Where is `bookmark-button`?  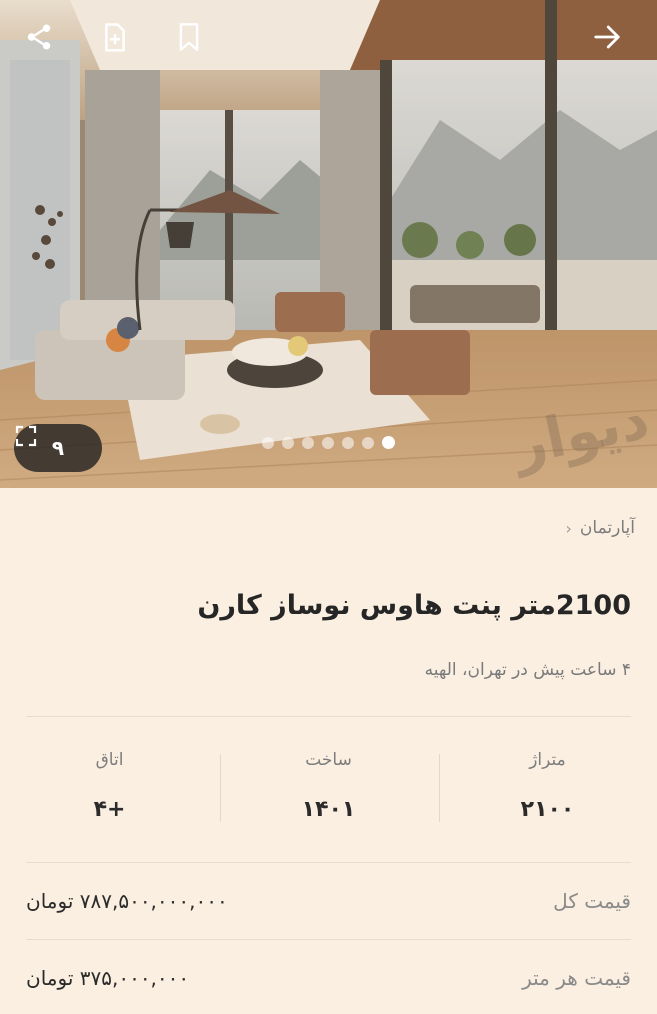 bookmark-button is located at coordinates (196, 42).